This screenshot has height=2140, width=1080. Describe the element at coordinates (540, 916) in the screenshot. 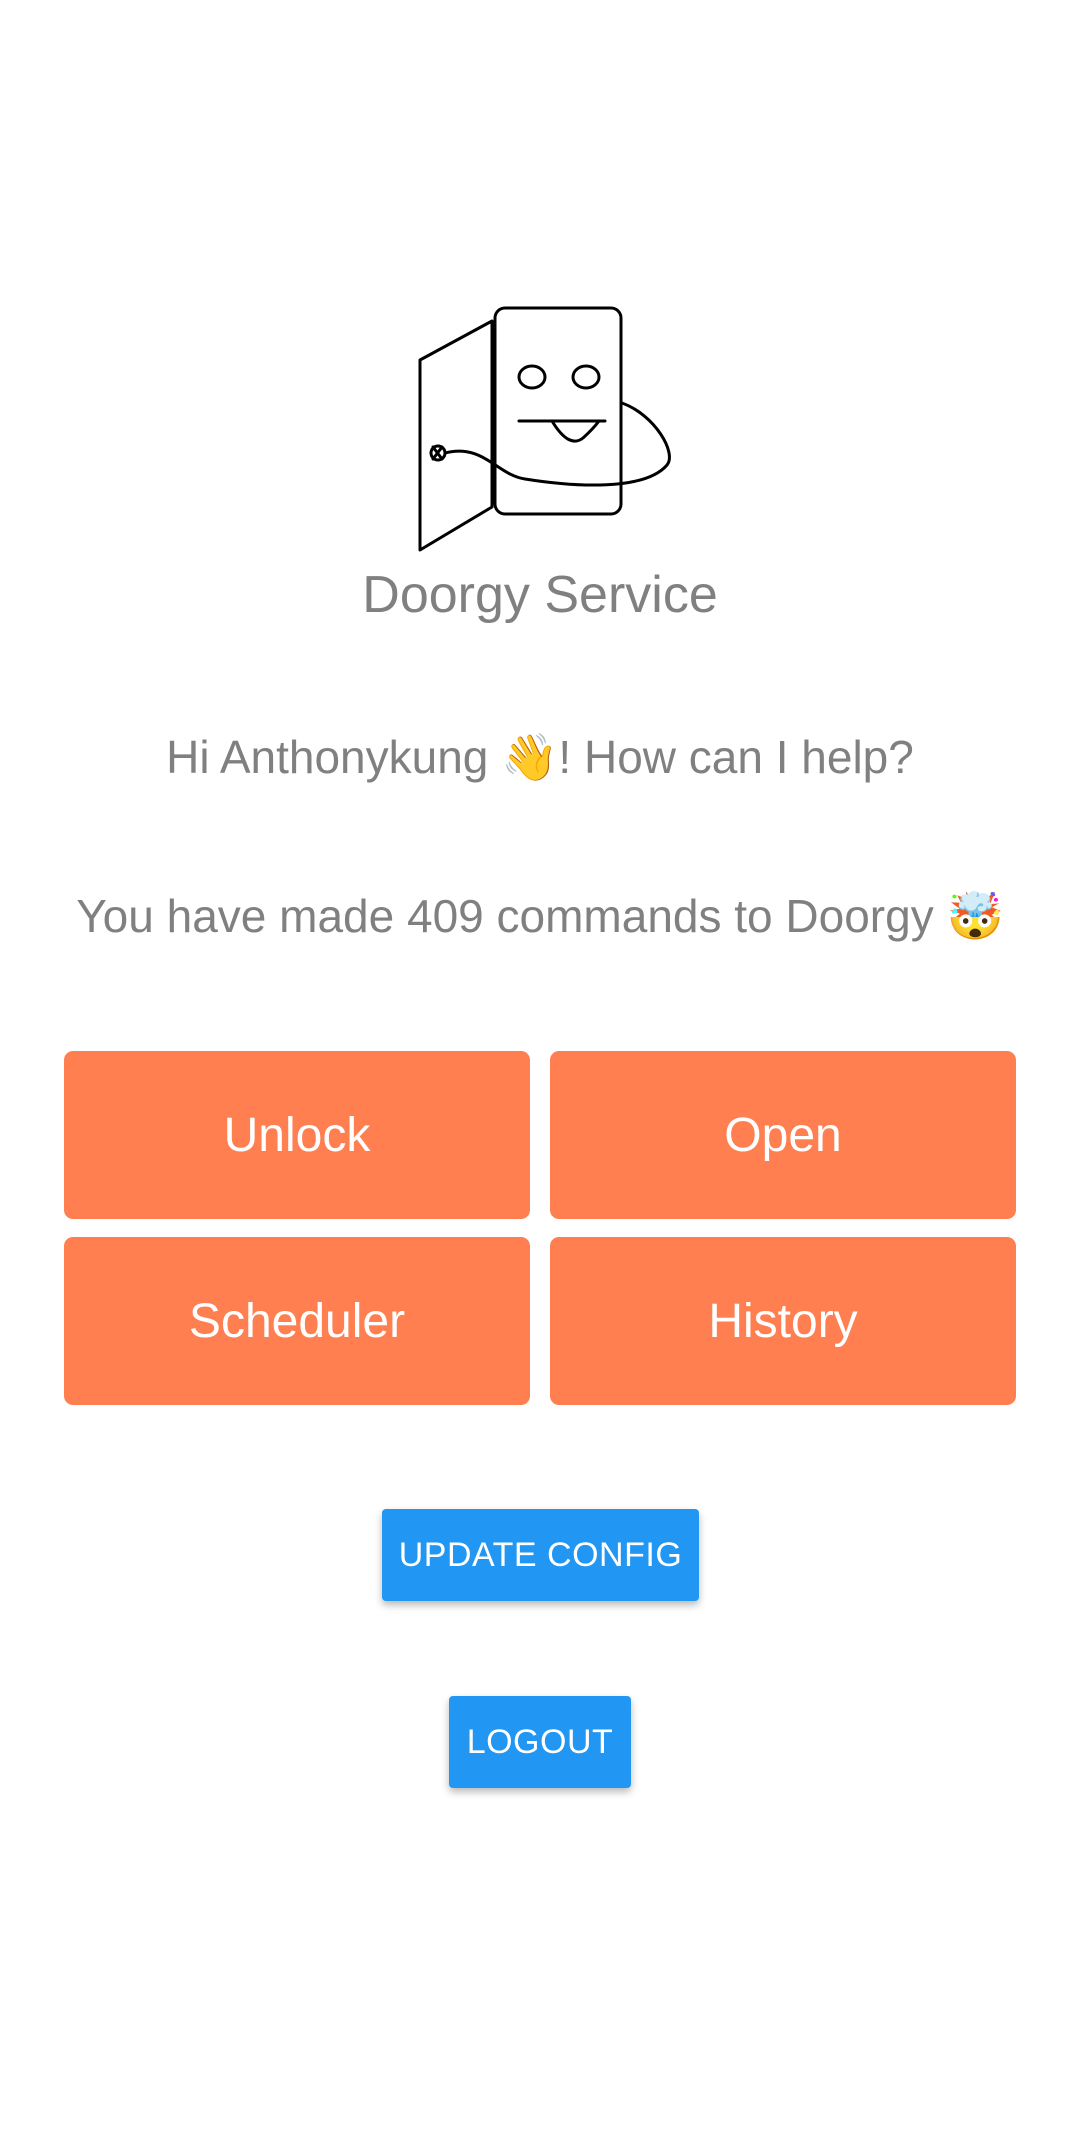

I see `command-count-text: You have made 409 commands to Doorgy 🤯` at that location.